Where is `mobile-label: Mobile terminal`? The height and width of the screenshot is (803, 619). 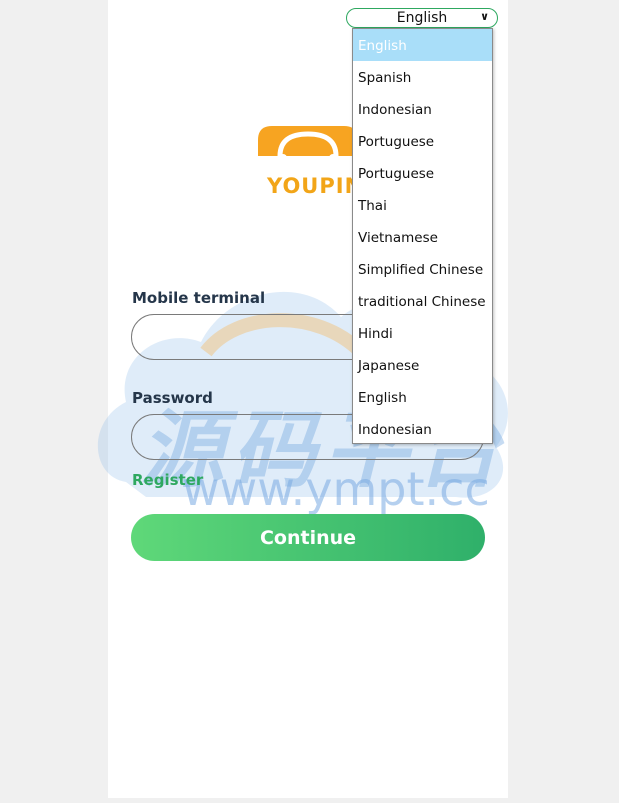 mobile-label: Mobile terminal is located at coordinates (199, 298).